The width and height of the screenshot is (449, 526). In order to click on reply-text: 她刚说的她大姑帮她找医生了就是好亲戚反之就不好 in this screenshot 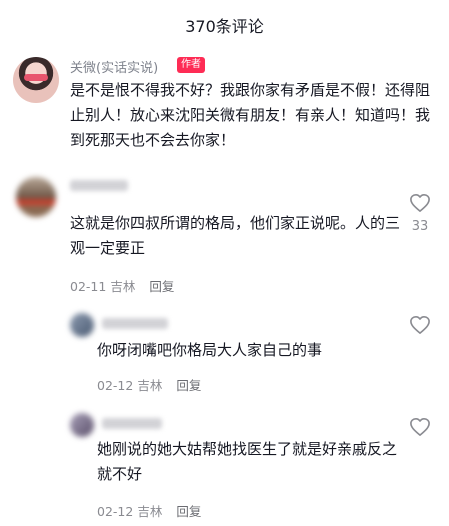, I will do `click(247, 461)`.